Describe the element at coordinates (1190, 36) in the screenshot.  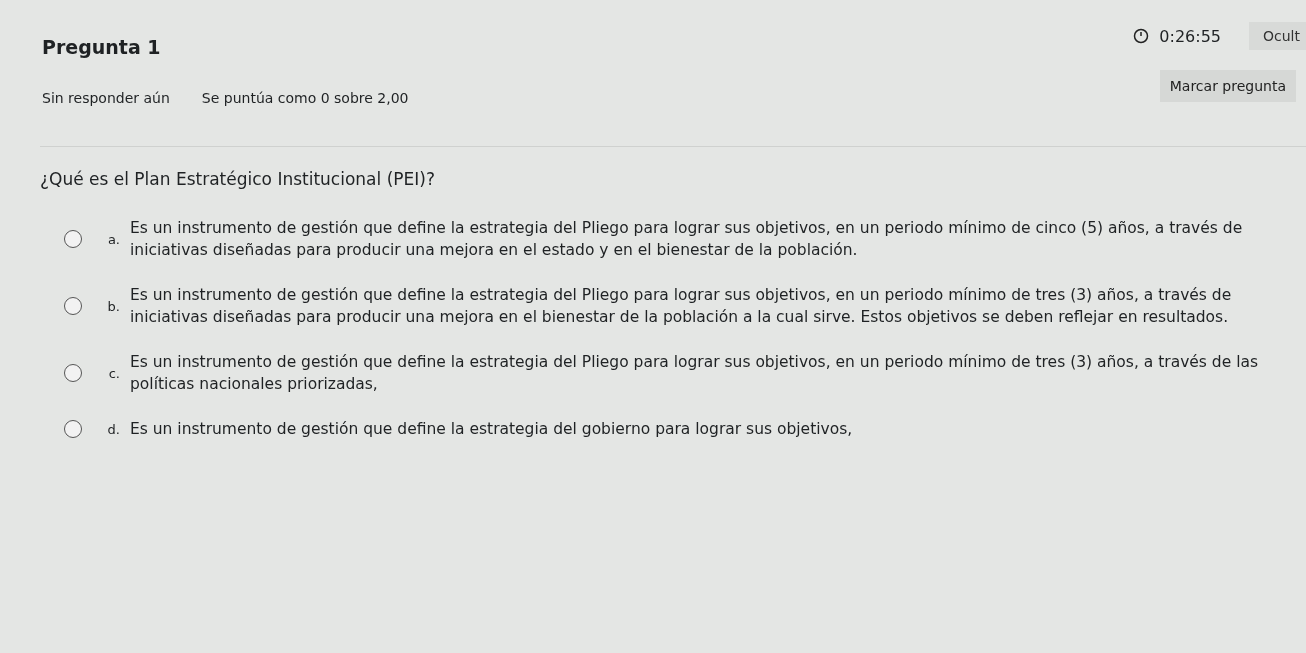
I see `timer-text: 0:26:55` at that location.